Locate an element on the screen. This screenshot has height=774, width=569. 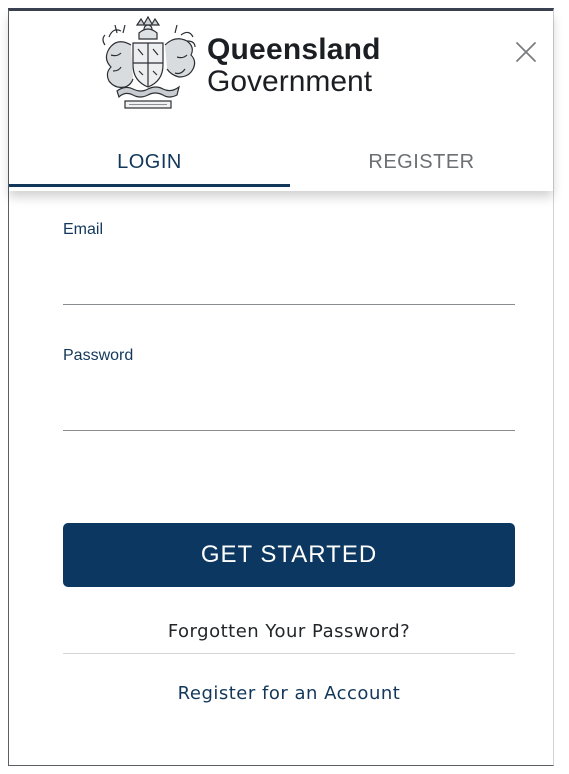
close-button is located at coordinates (526, 52).